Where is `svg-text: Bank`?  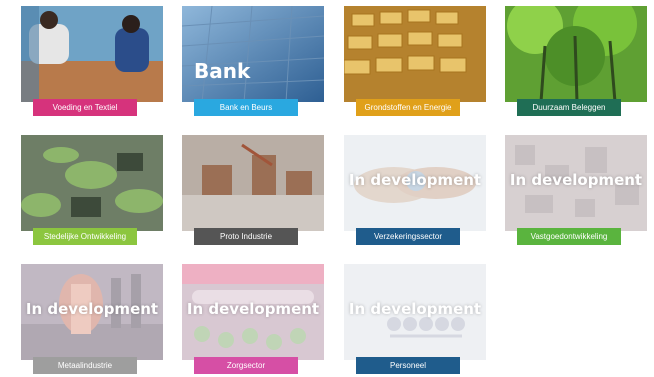
svg-text: Bank is located at coordinates (222, 71).